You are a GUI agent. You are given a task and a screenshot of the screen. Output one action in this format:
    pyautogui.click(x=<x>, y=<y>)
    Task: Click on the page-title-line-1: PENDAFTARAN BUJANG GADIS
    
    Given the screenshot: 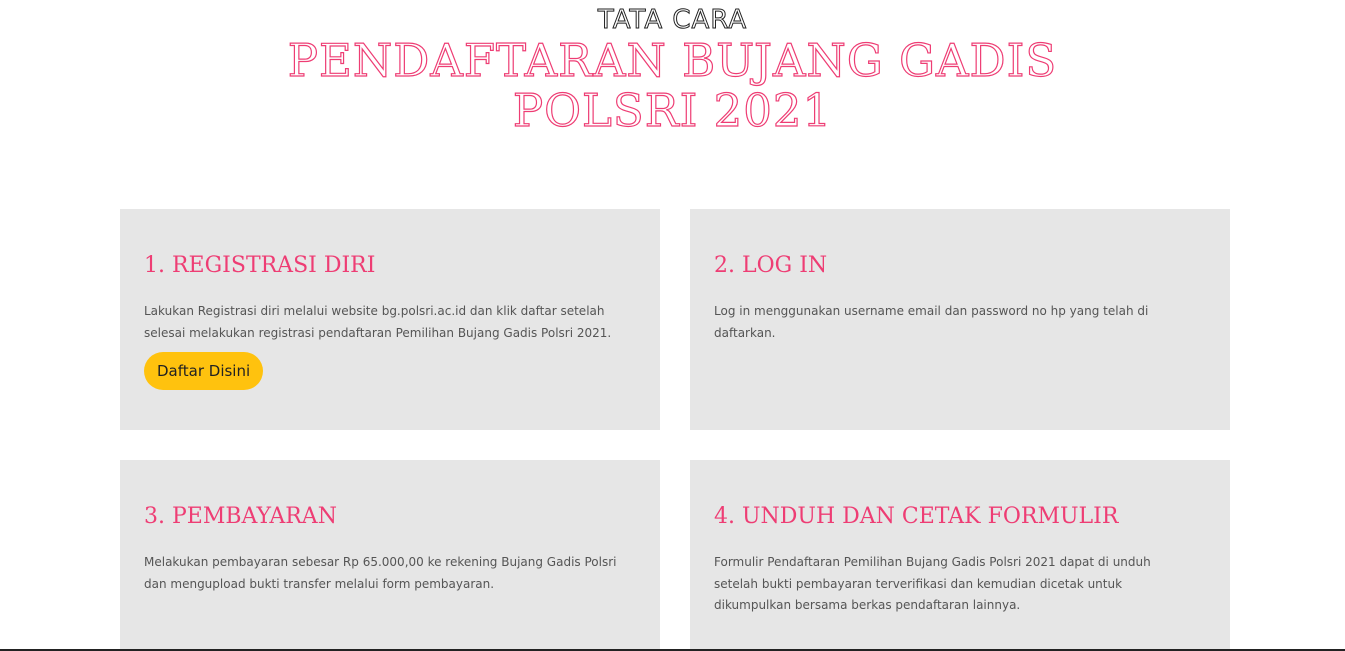 What is the action you would take?
    pyautogui.click(x=672, y=60)
    